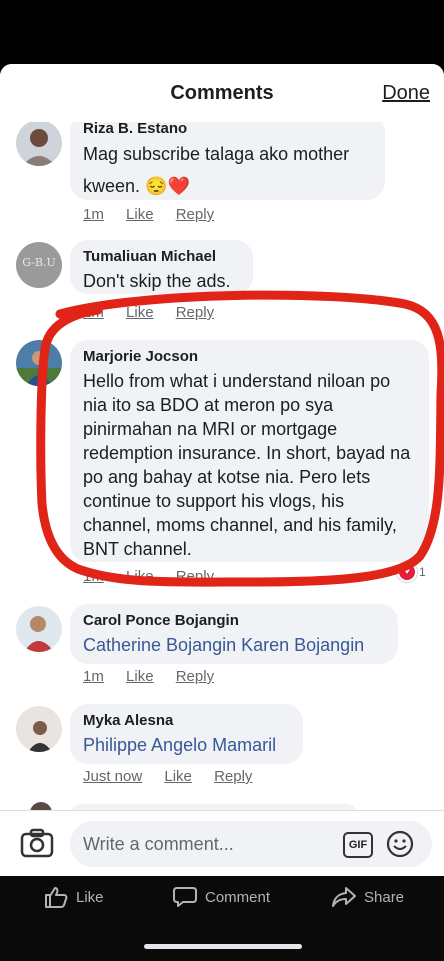  I want to click on comment-bubble: Myka Alesna Philippe Angelo Mamaril, so click(186, 734).